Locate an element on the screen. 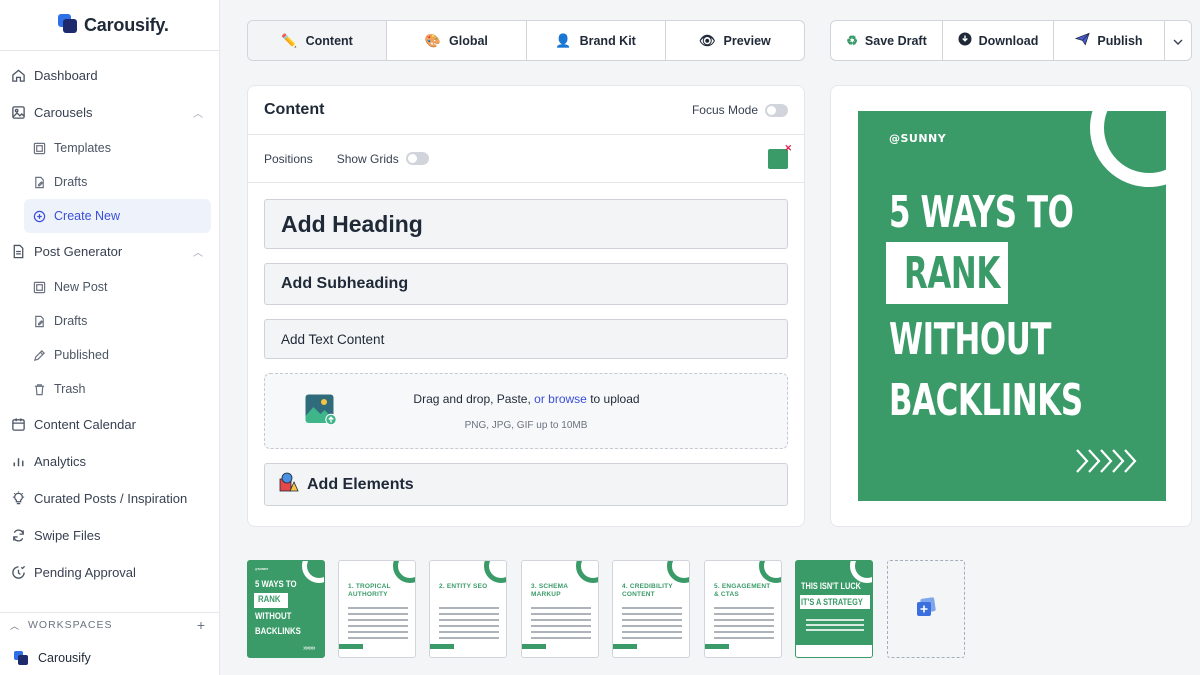 This screenshot has width=1200, height=675. sidebar-item-curated-posts: Curated Posts / Inspiration is located at coordinates (109, 498).